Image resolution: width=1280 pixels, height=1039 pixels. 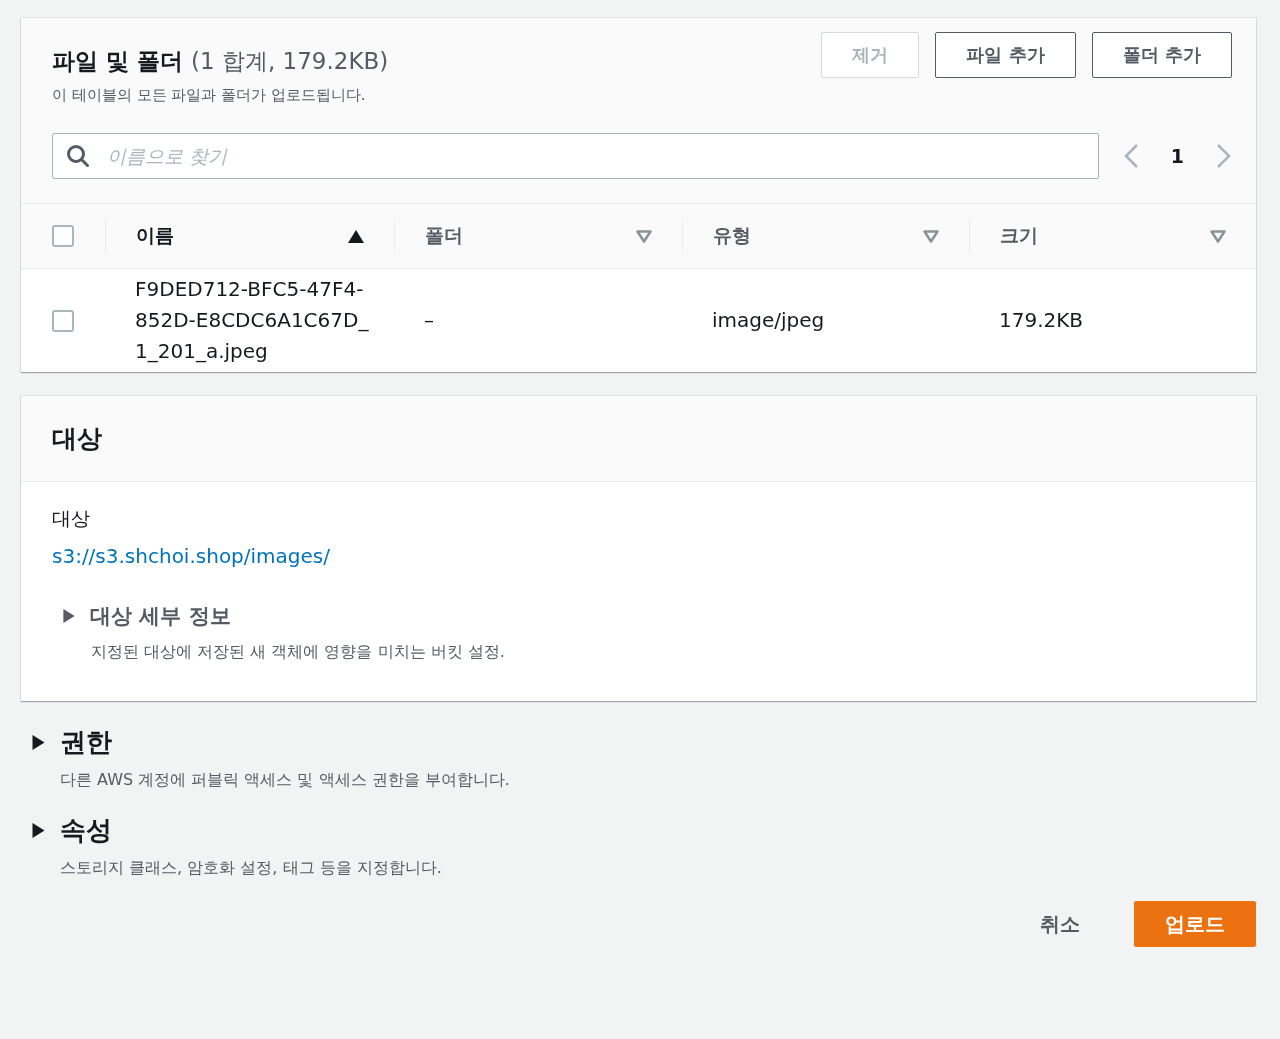 What do you see at coordinates (768, 320) in the screenshot?
I see `table-cell-text: image/jpeg` at bounding box center [768, 320].